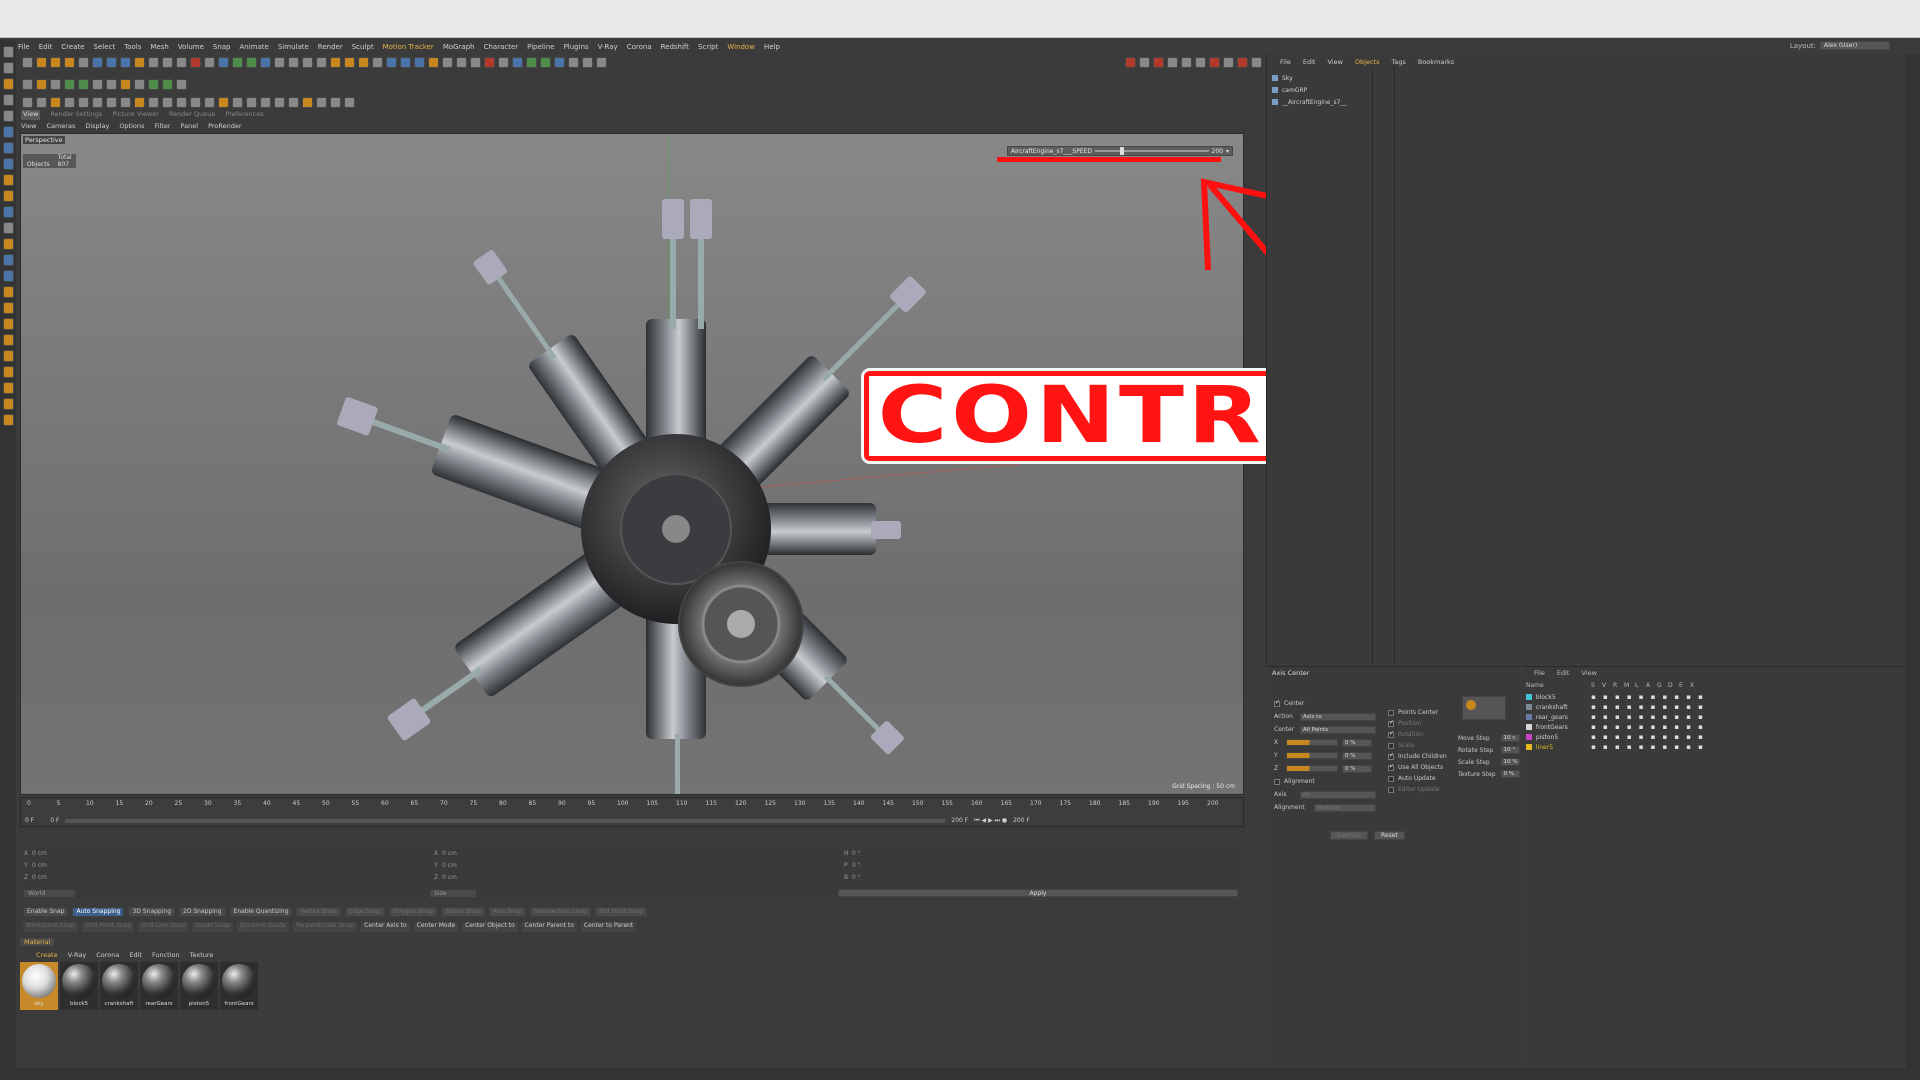 The width and height of the screenshot is (1920, 1080). What do you see at coordinates (1436, 62) in the screenshot?
I see `om-menu-bookmarks: Bookmarks` at bounding box center [1436, 62].